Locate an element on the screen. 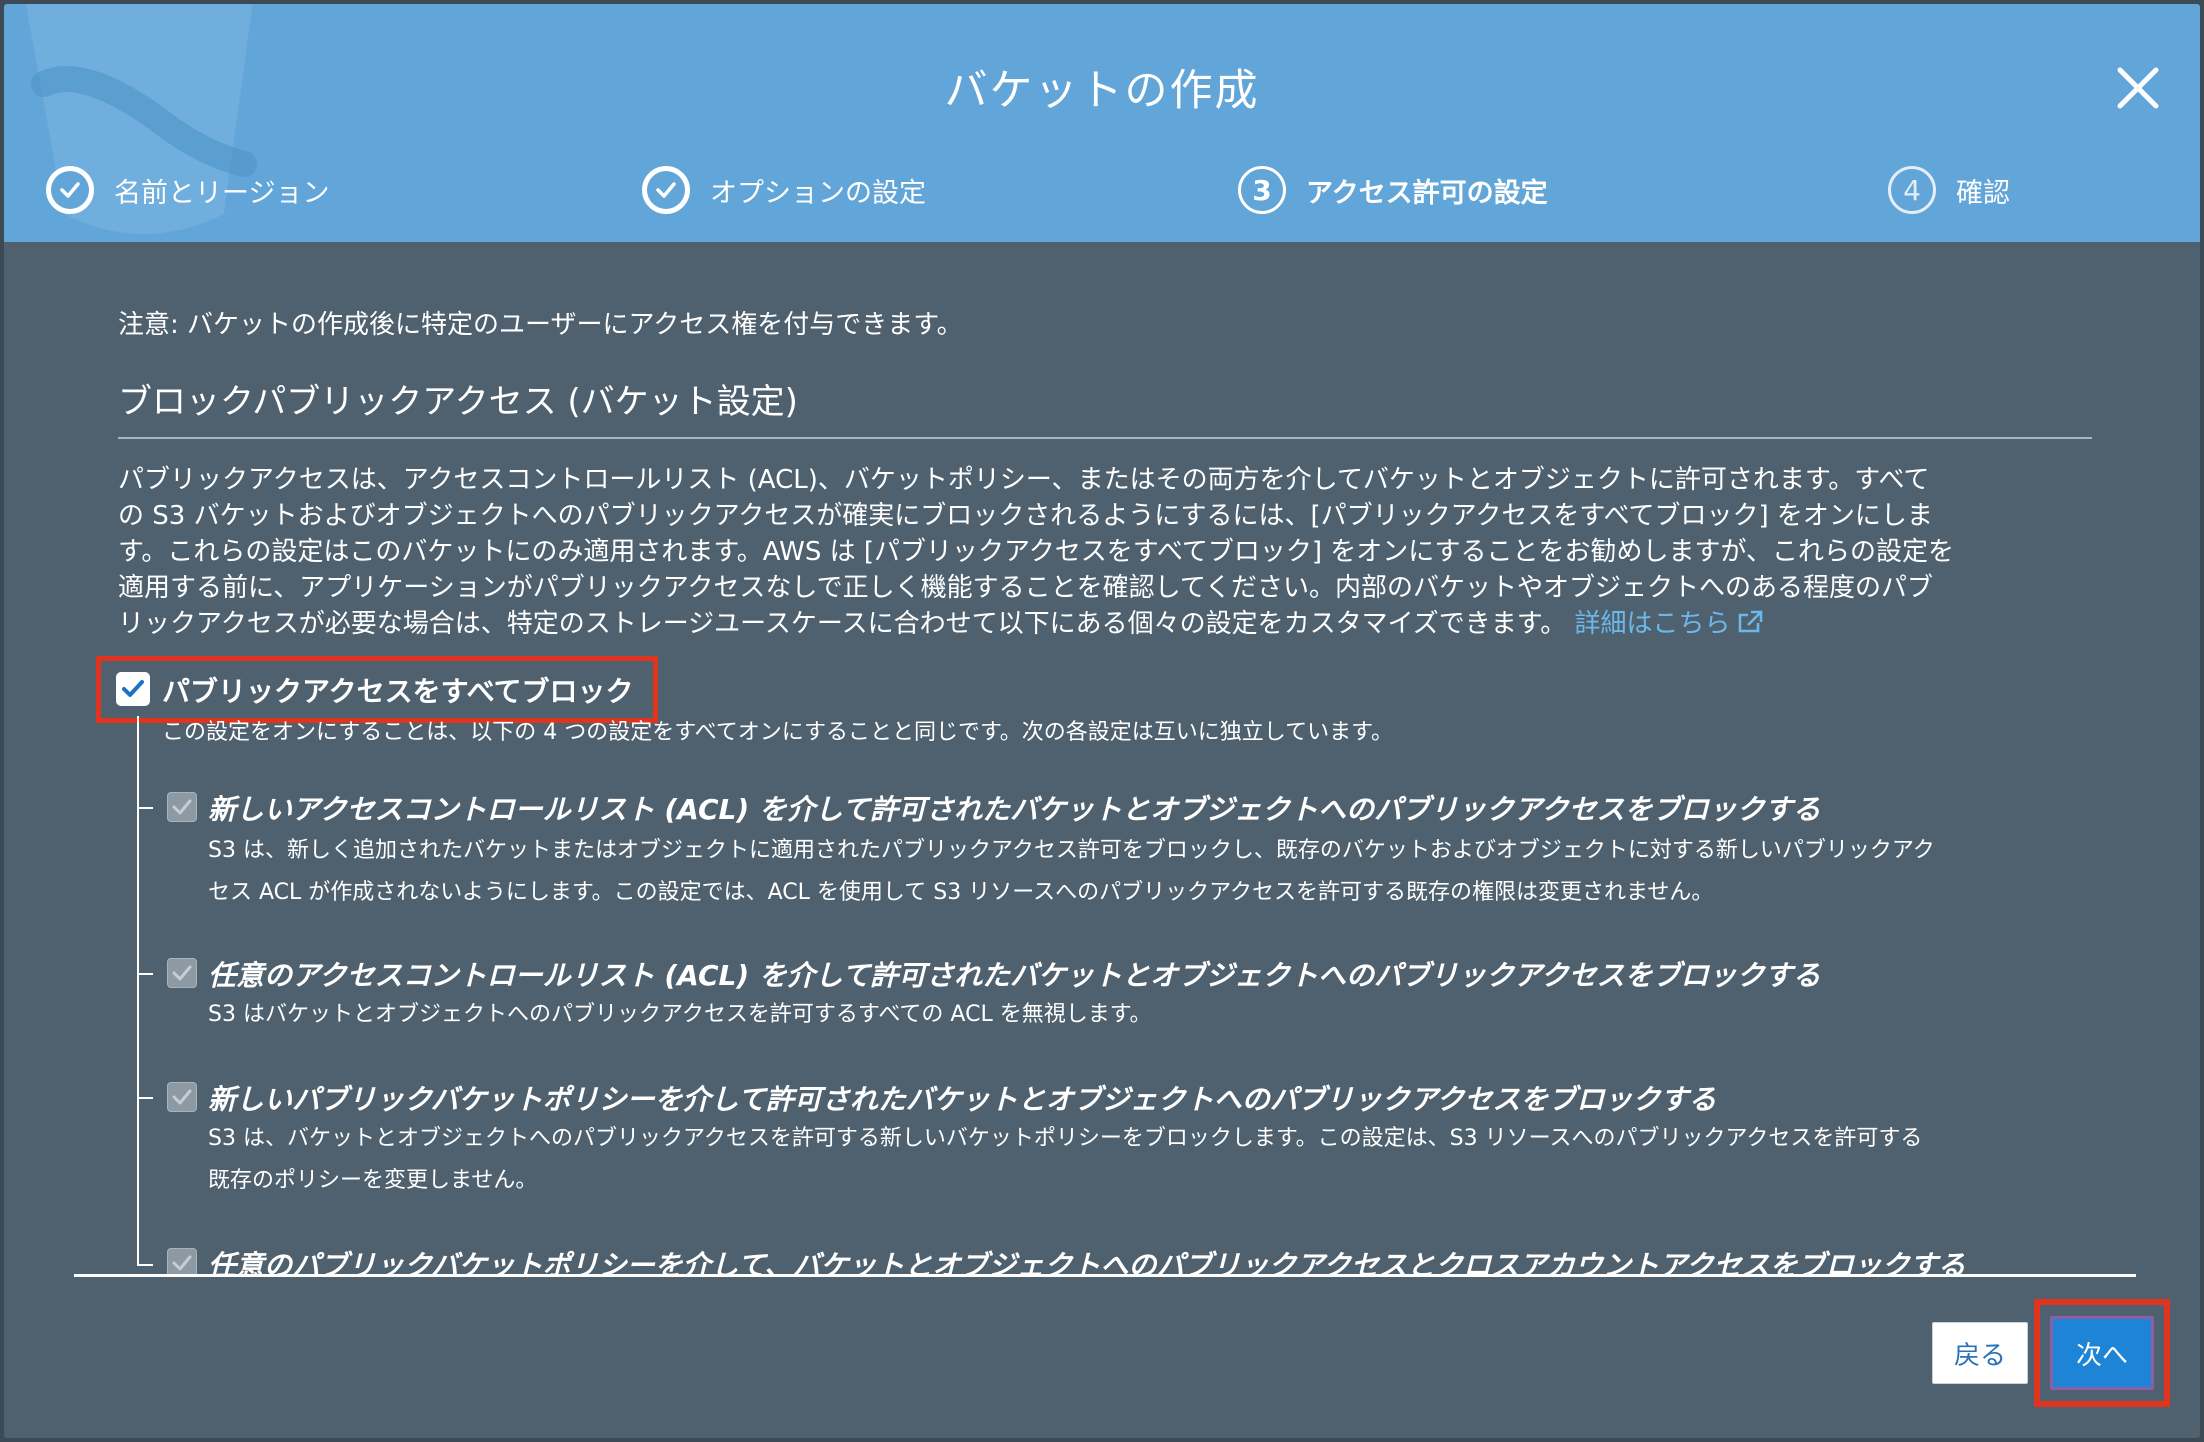 Image resolution: width=2204 pixels, height=1442 pixels. step-label: 名前とリージョン is located at coordinates (222, 193).